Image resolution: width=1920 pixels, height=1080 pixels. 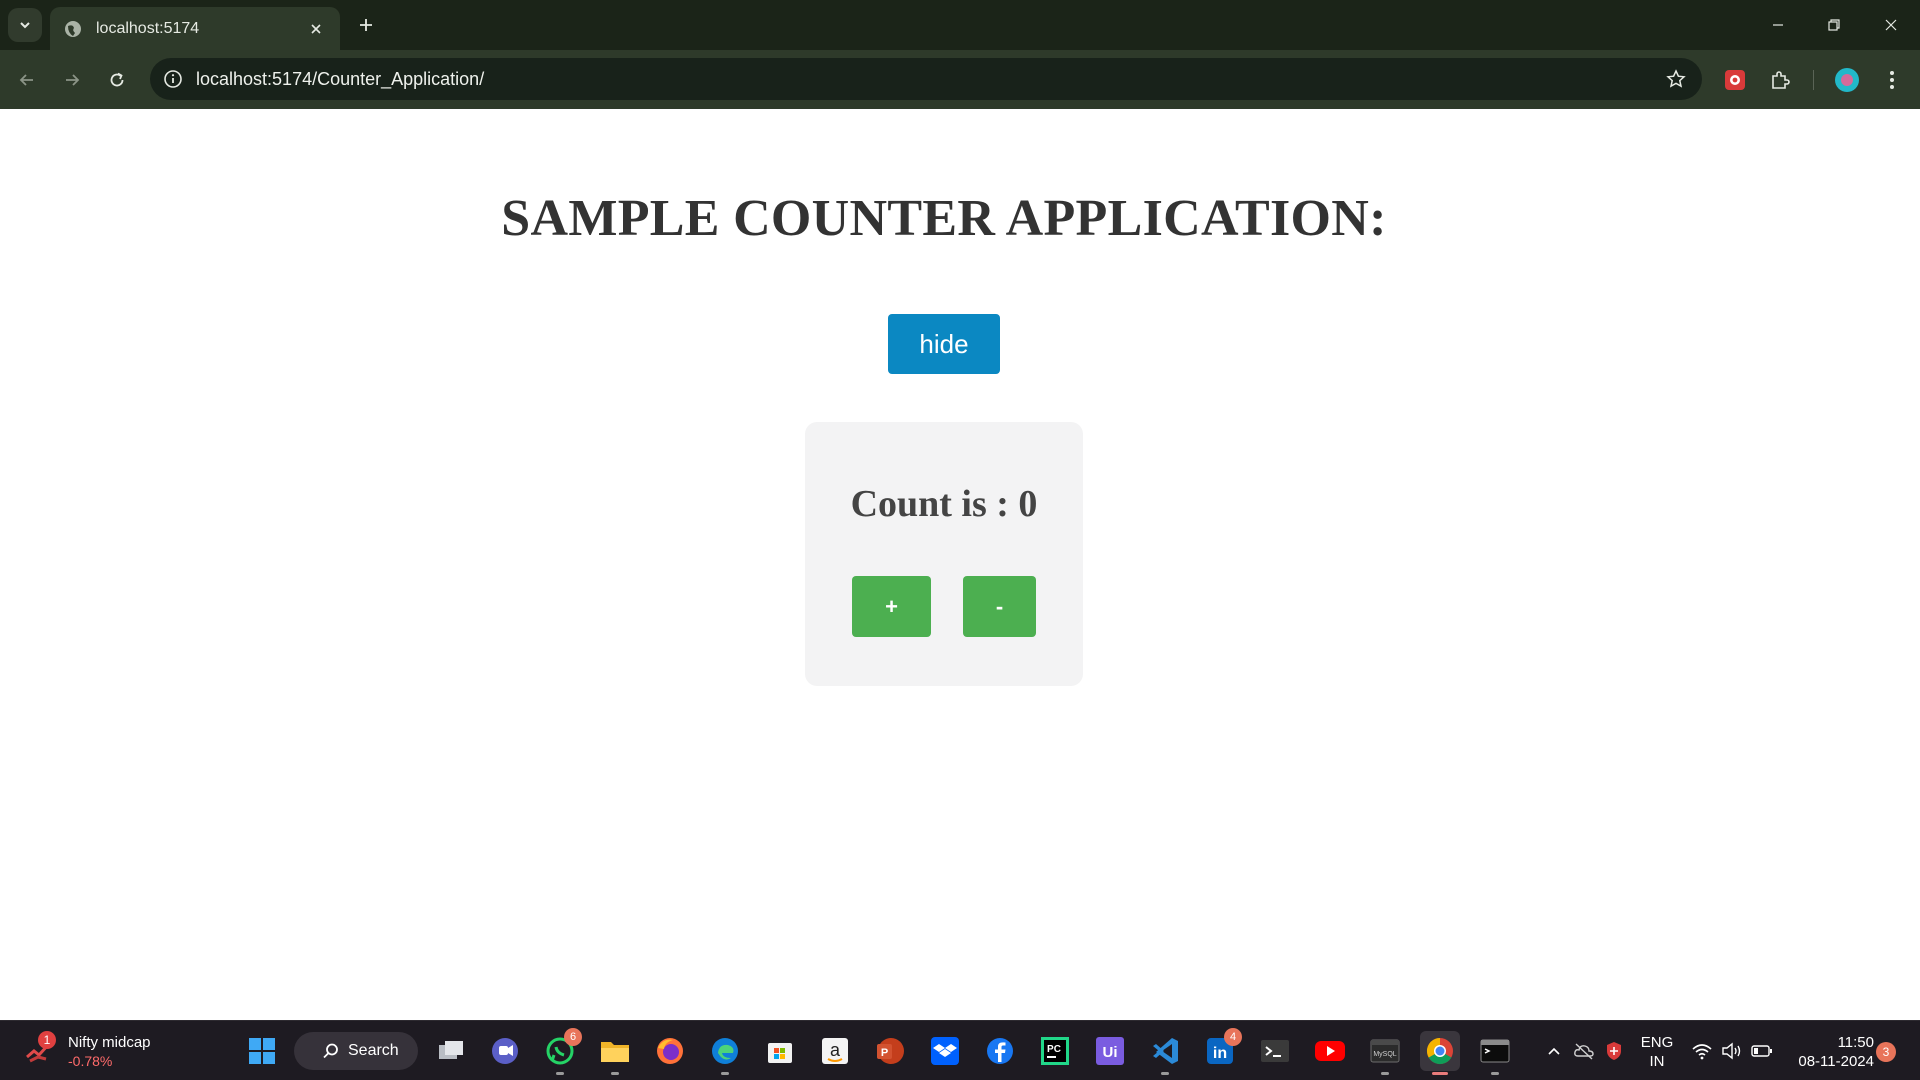 I want to click on restore-icon, so click(x=1834, y=25).